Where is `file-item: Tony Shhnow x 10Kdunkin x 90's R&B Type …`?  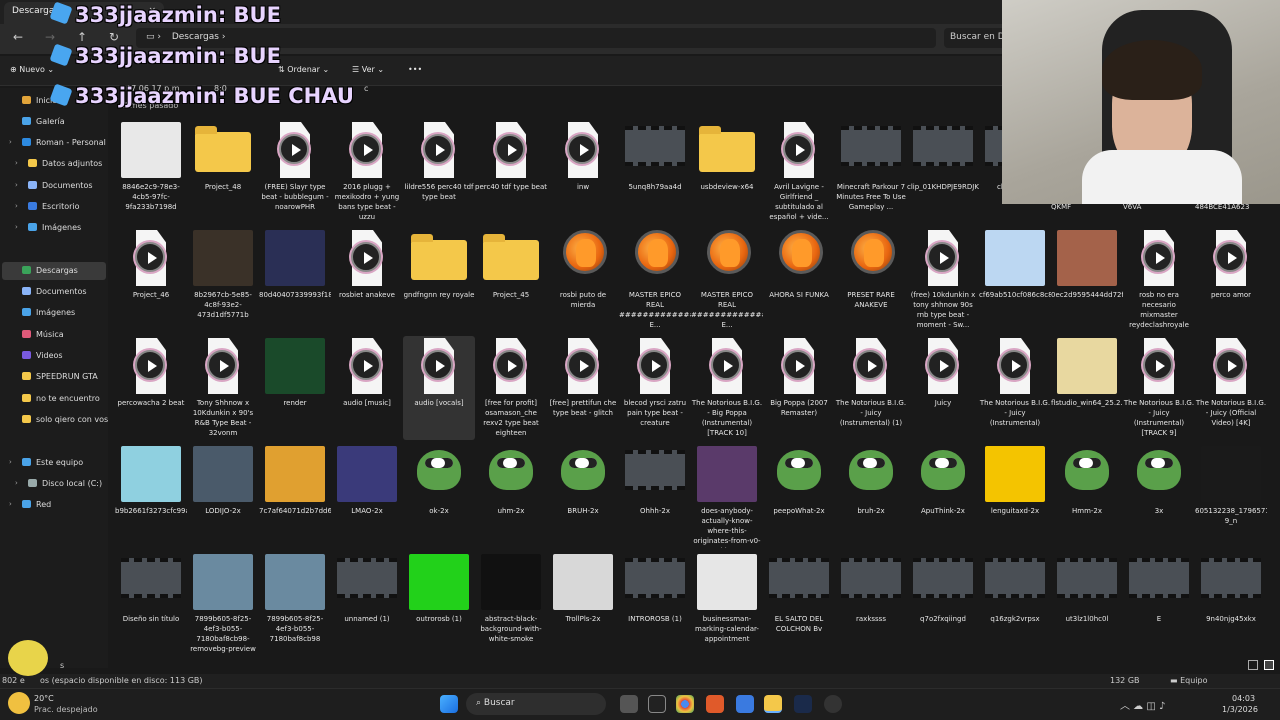 file-item: Tony Shhnow x 10Kdunkin x 90's R&B Type … is located at coordinates (223, 388).